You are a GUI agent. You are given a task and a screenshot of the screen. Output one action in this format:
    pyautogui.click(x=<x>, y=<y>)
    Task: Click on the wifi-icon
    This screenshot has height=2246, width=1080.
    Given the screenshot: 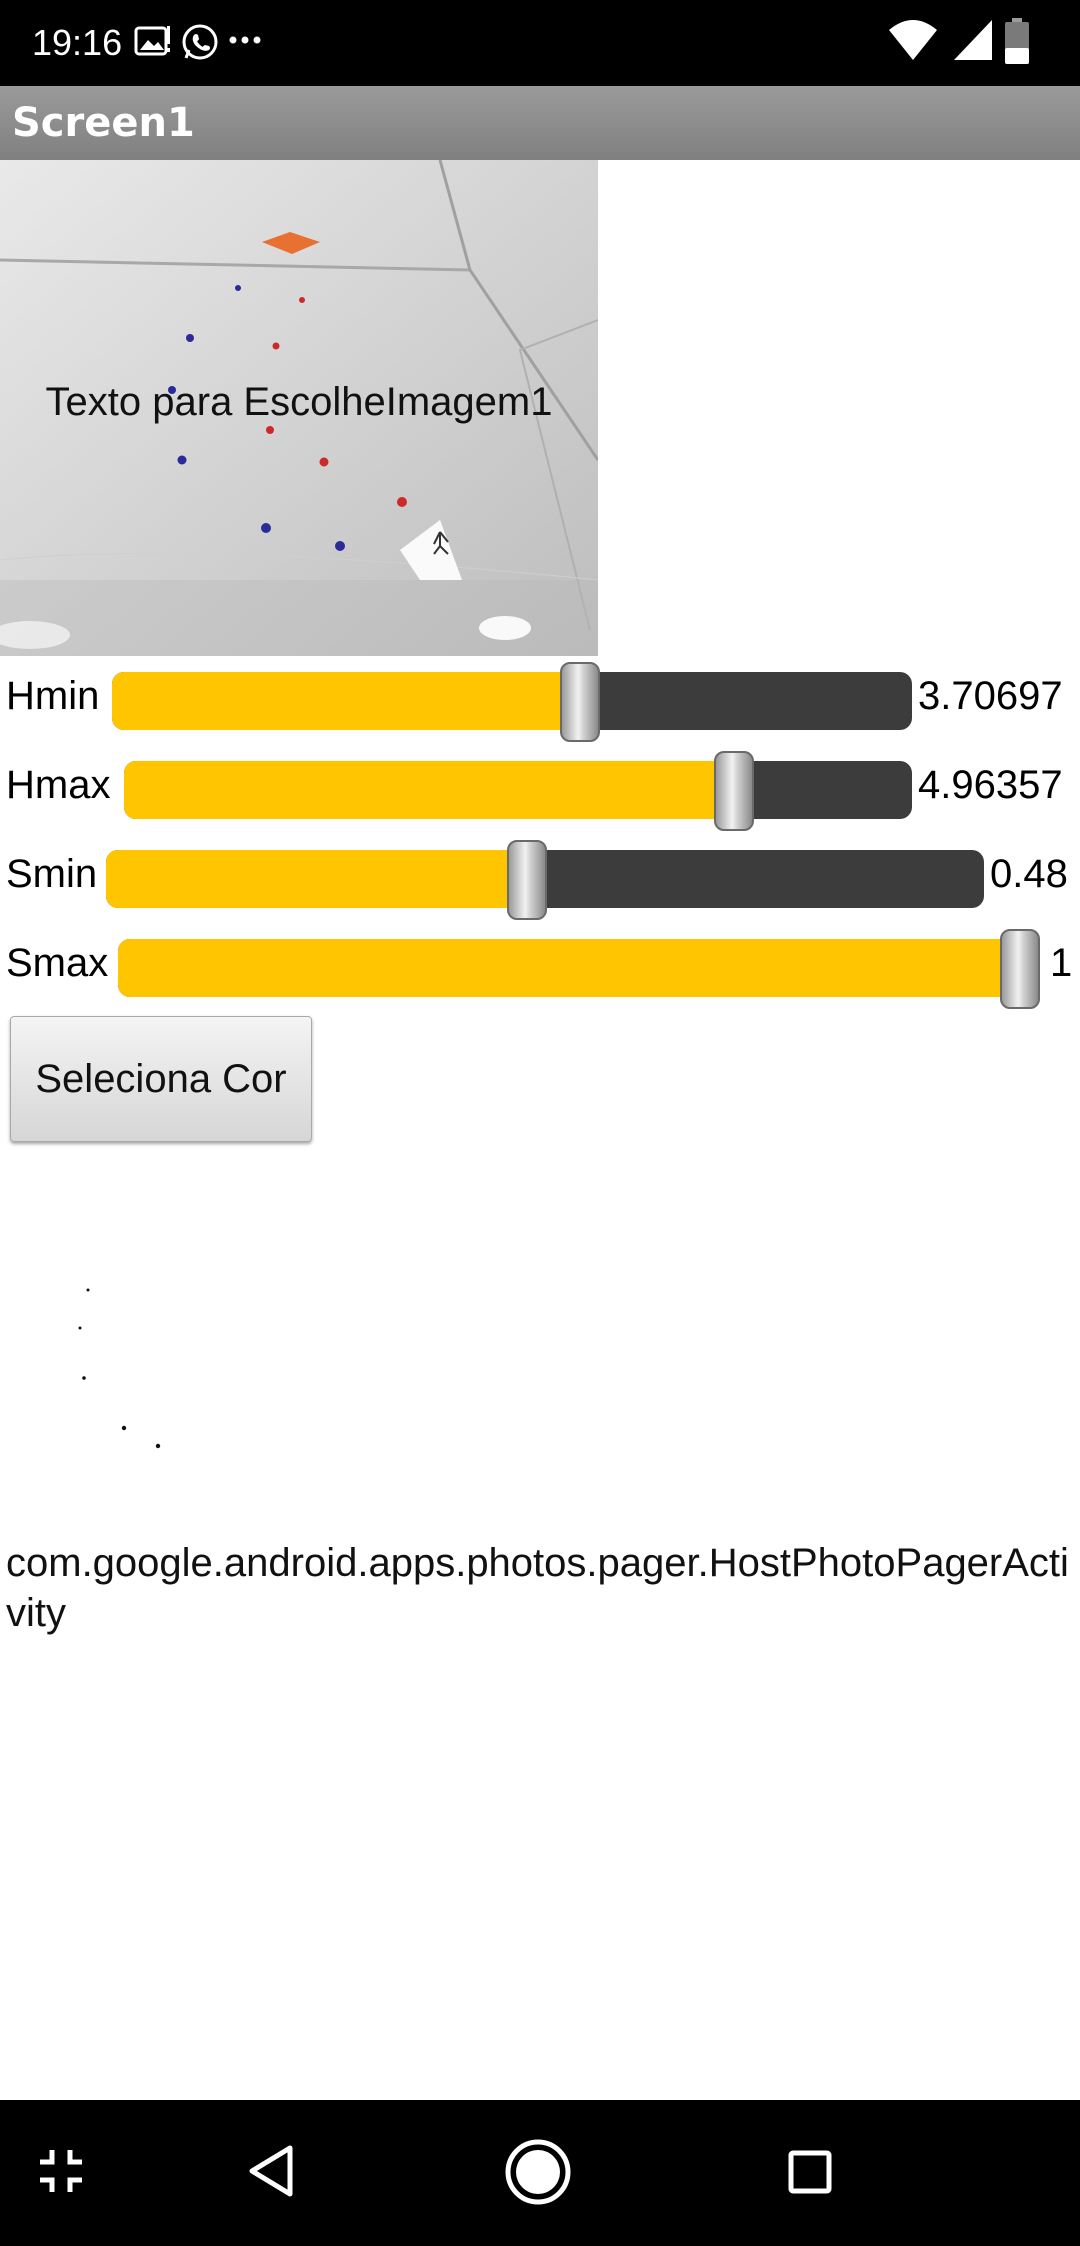 What is the action you would take?
    pyautogui.click(x=913, y=42)
    